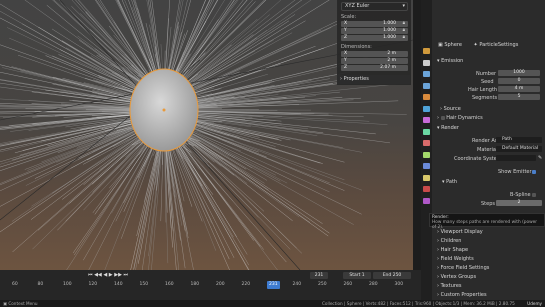 The height and width of the screenshot is (307, 545). What do you see at coordinates (485, 98) in the screenshot?
I see `segments-label: Segments` at bounding box center [485, 98].